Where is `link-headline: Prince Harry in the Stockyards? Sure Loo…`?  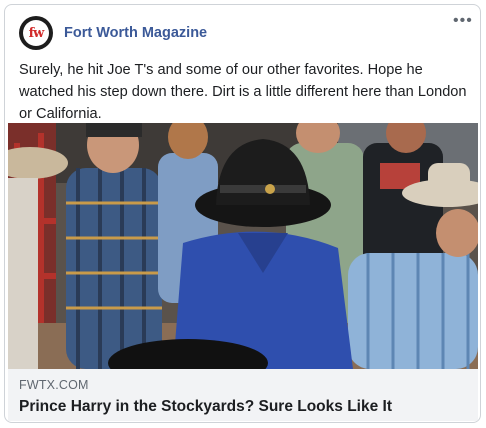 link-headline: Prince Harry in the Stockyards? Sure Loo… is located at coordinates (205, 407).